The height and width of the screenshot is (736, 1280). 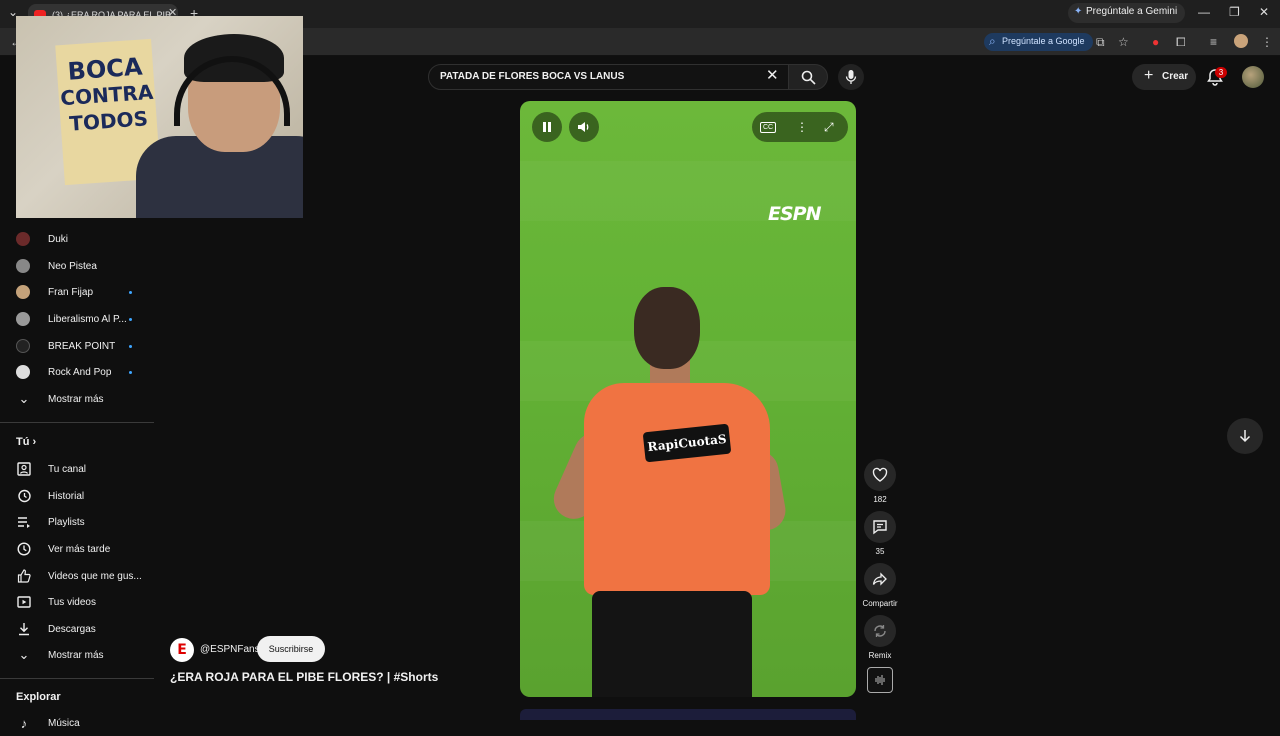 What do you see at coordinates (1234, 12) in the screenshot?
I see `restore-icon: ❐` at bounding box center [1234, 12].